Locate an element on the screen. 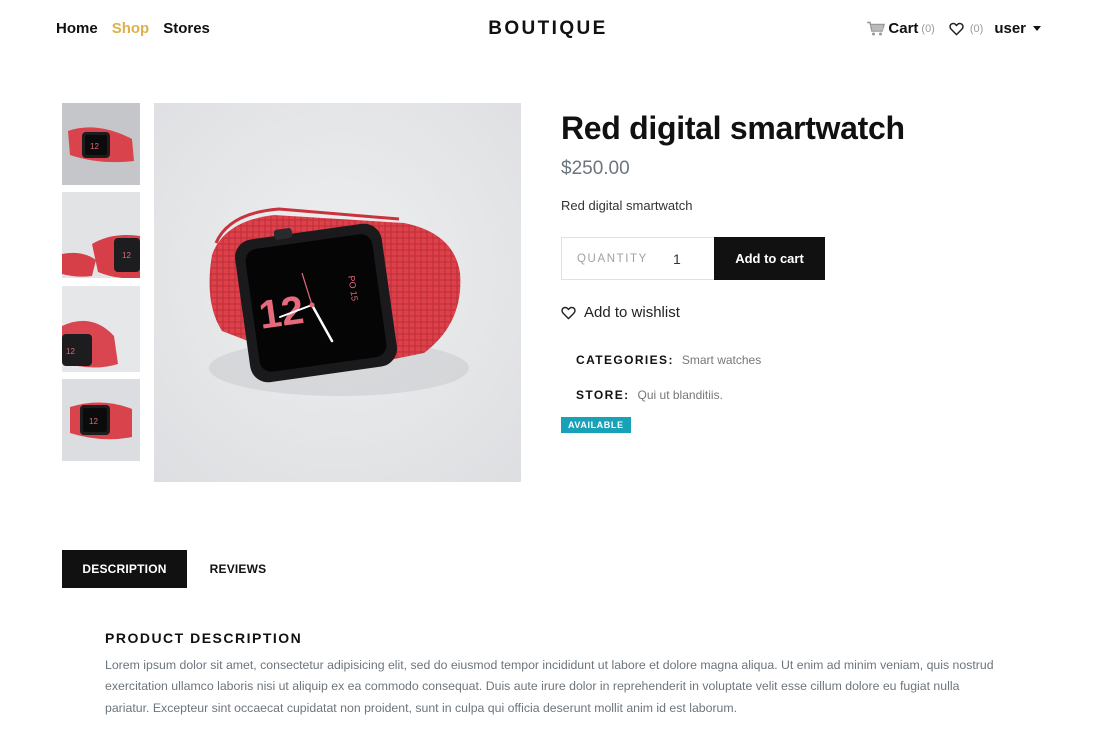 This screenshot has width=1109, height=741. product-categories: CATEGORIES: Smart watches is located at coordinates (668, 360).